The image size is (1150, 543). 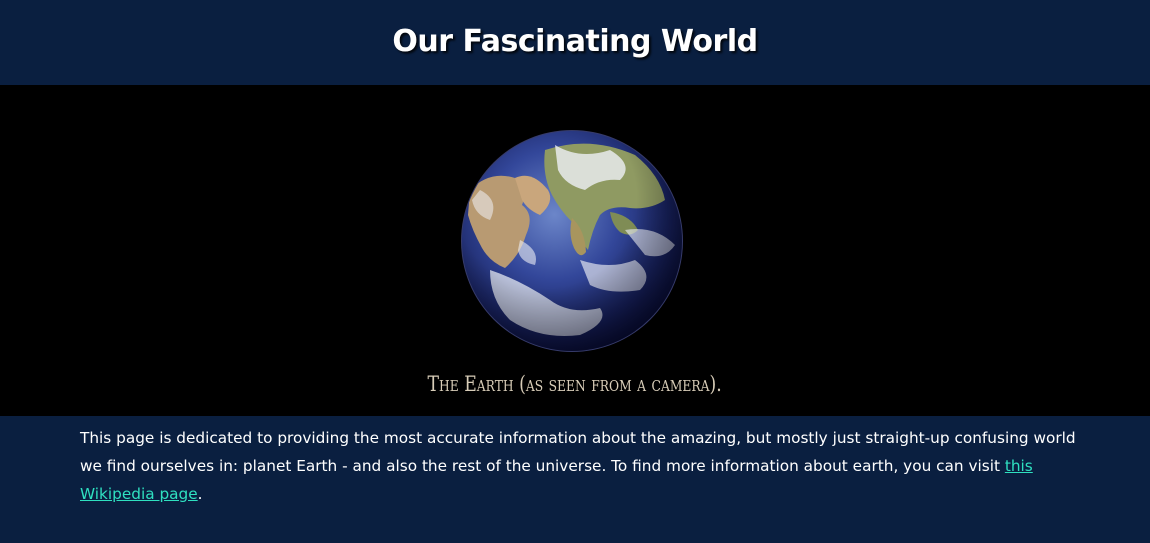 I want to click on earth-image, so click(x=572, y=241).